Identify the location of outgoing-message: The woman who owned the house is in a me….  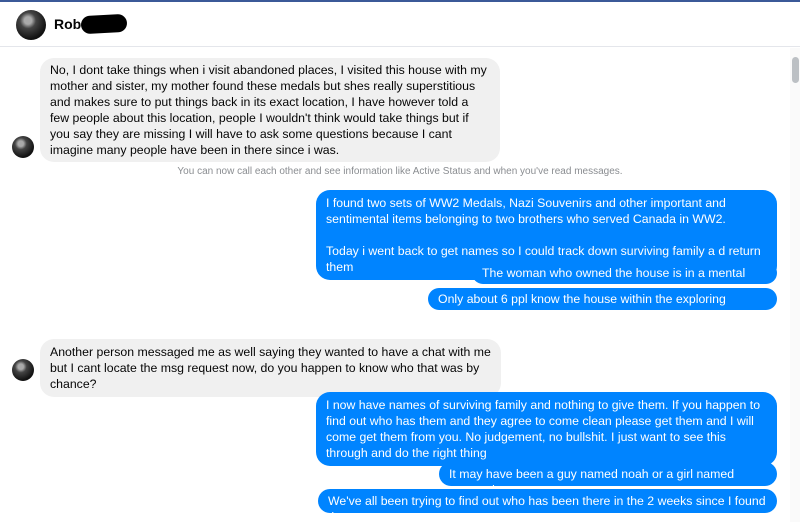
(624, 279).